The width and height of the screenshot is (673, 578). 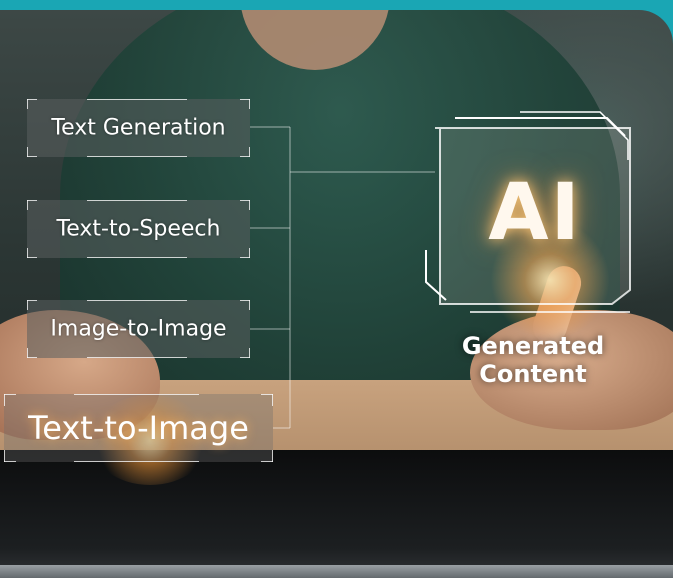 I want to click on ai-chip-icon, so click(x=528, y=212).